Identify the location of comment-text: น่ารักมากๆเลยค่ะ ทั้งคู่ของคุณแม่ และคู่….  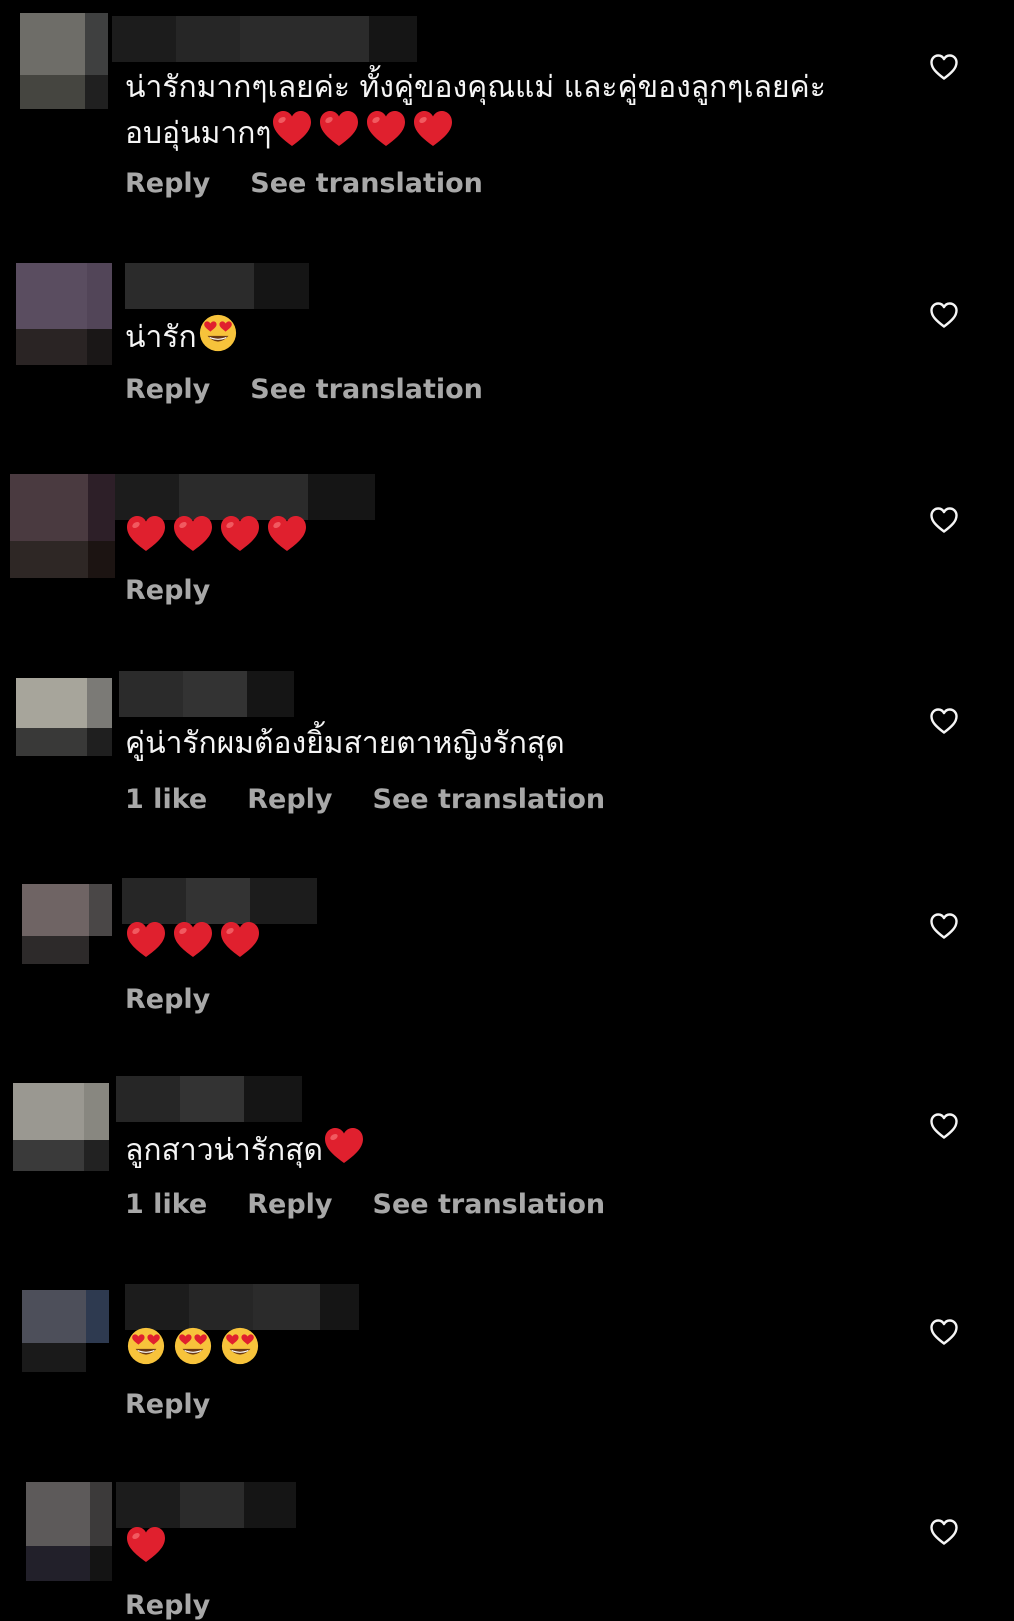
(480, 110).